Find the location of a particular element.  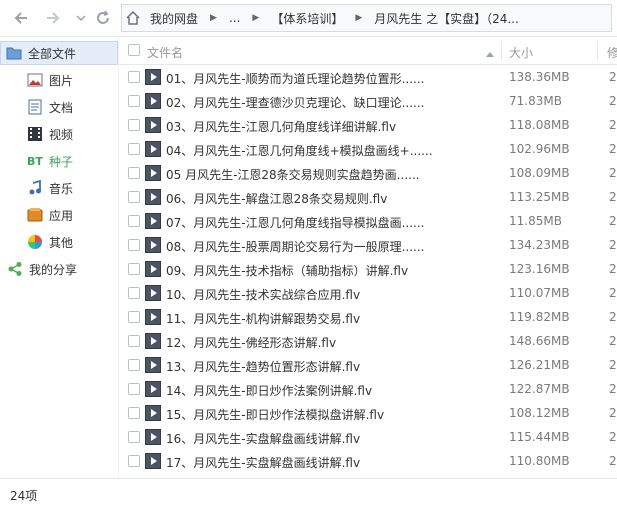

file-size: 138.36MB is located at coordinates (539, 77).